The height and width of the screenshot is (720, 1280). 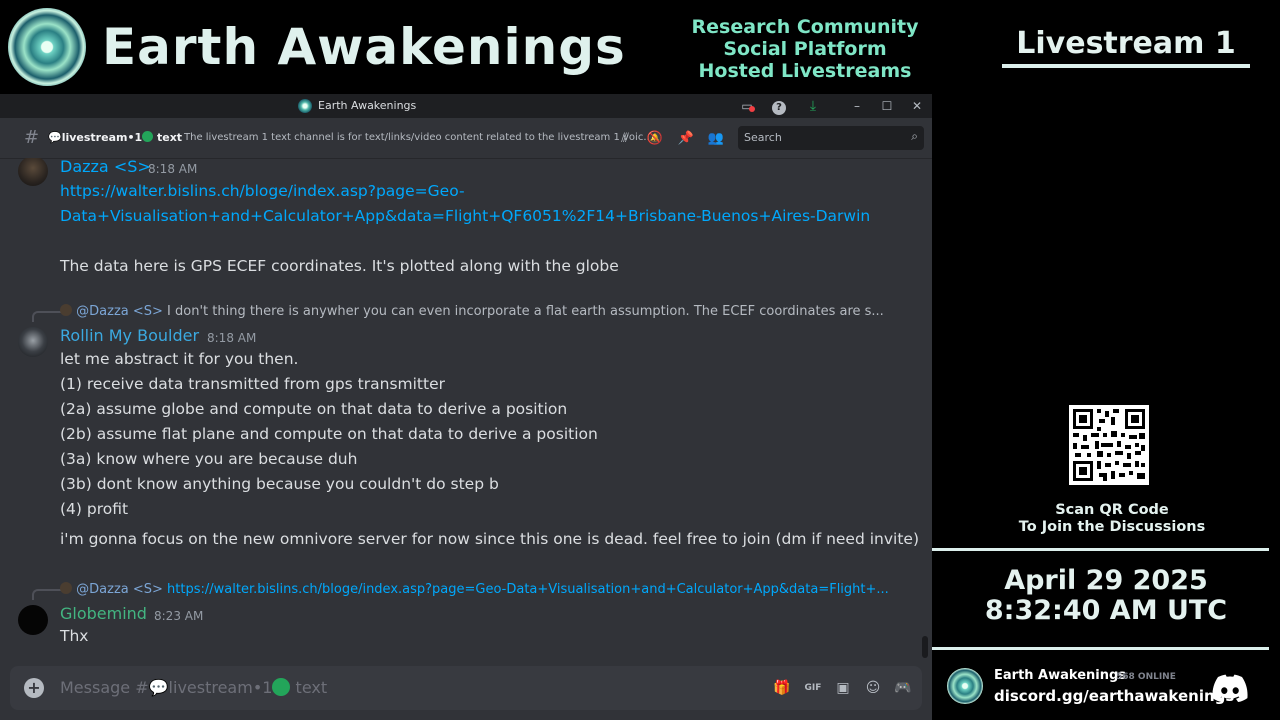 I want to click on livestream-title: Livestream 1, so click(x=1126, y=43).